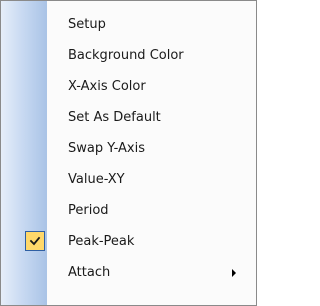  Describe the element at coordinates (107, 148) in the screenshot. I see `menu-item-label: Swap Y-Axis` at that location.